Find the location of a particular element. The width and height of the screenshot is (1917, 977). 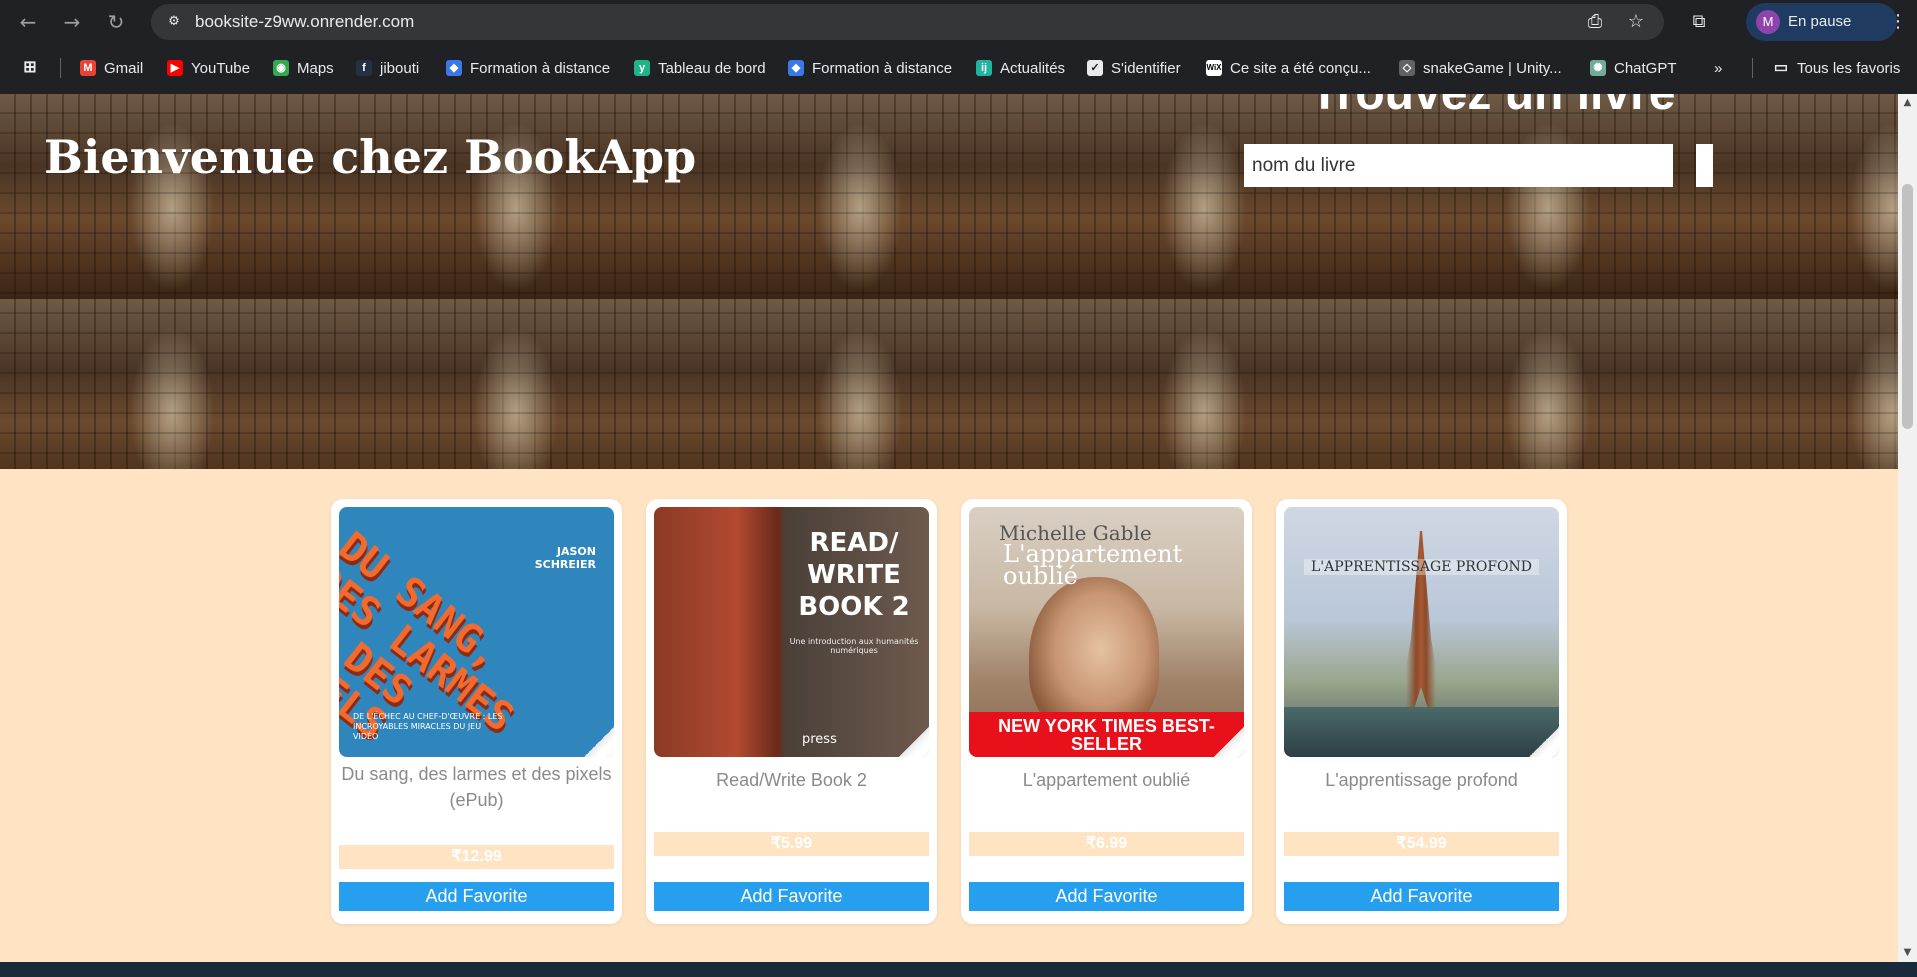

reload-icon: ↻ is located at coordinates (116, 22).